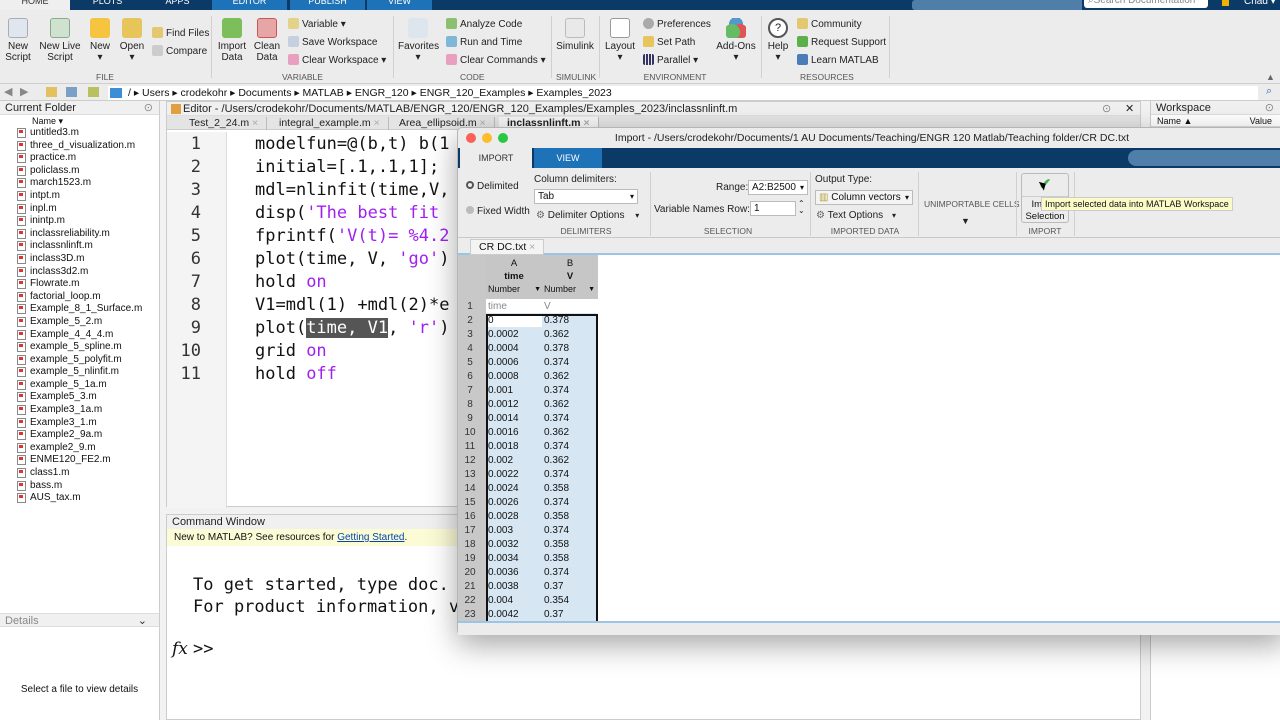 This screenshot has width=1280, height=720. What do you see at coordinates (1260, 3) in the screenshot?
I see `user-menu: Chad ▾` at bounding box center [1260, 3].